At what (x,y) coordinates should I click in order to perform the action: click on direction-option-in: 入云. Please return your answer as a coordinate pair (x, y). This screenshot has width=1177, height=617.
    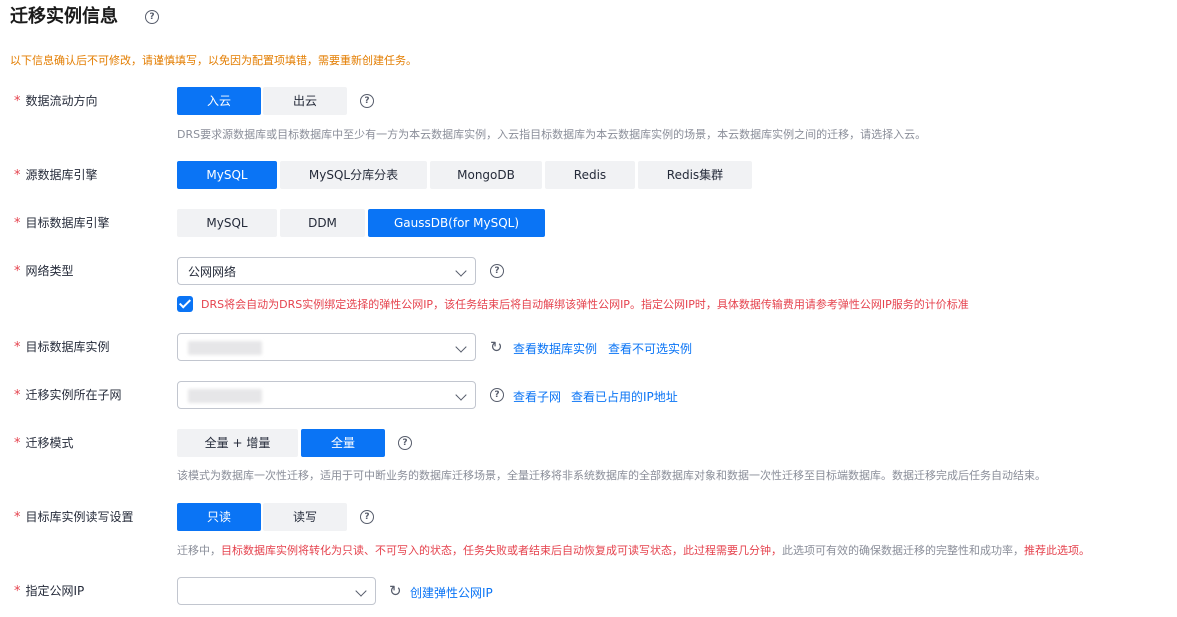
    Looking at the image, I should click on (219, 101).